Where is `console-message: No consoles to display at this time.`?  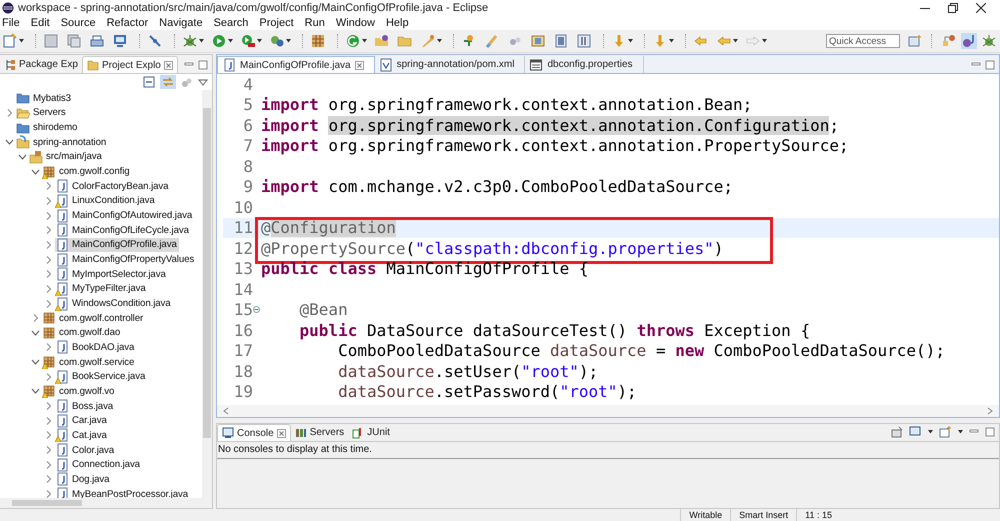
console-message: No consoles to display at this time. is located at coordinates (608, 450).